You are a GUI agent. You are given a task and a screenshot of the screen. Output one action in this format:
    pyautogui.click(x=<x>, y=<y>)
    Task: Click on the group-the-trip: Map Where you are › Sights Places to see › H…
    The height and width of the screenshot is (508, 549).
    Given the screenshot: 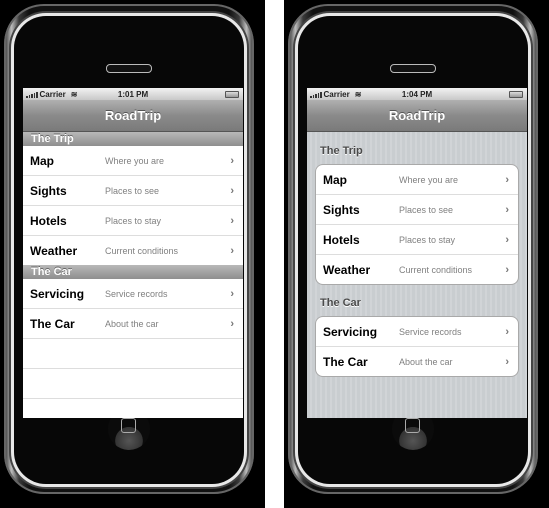 What is the action you would take?
    pyautogui.click(x=417, y=224)
    